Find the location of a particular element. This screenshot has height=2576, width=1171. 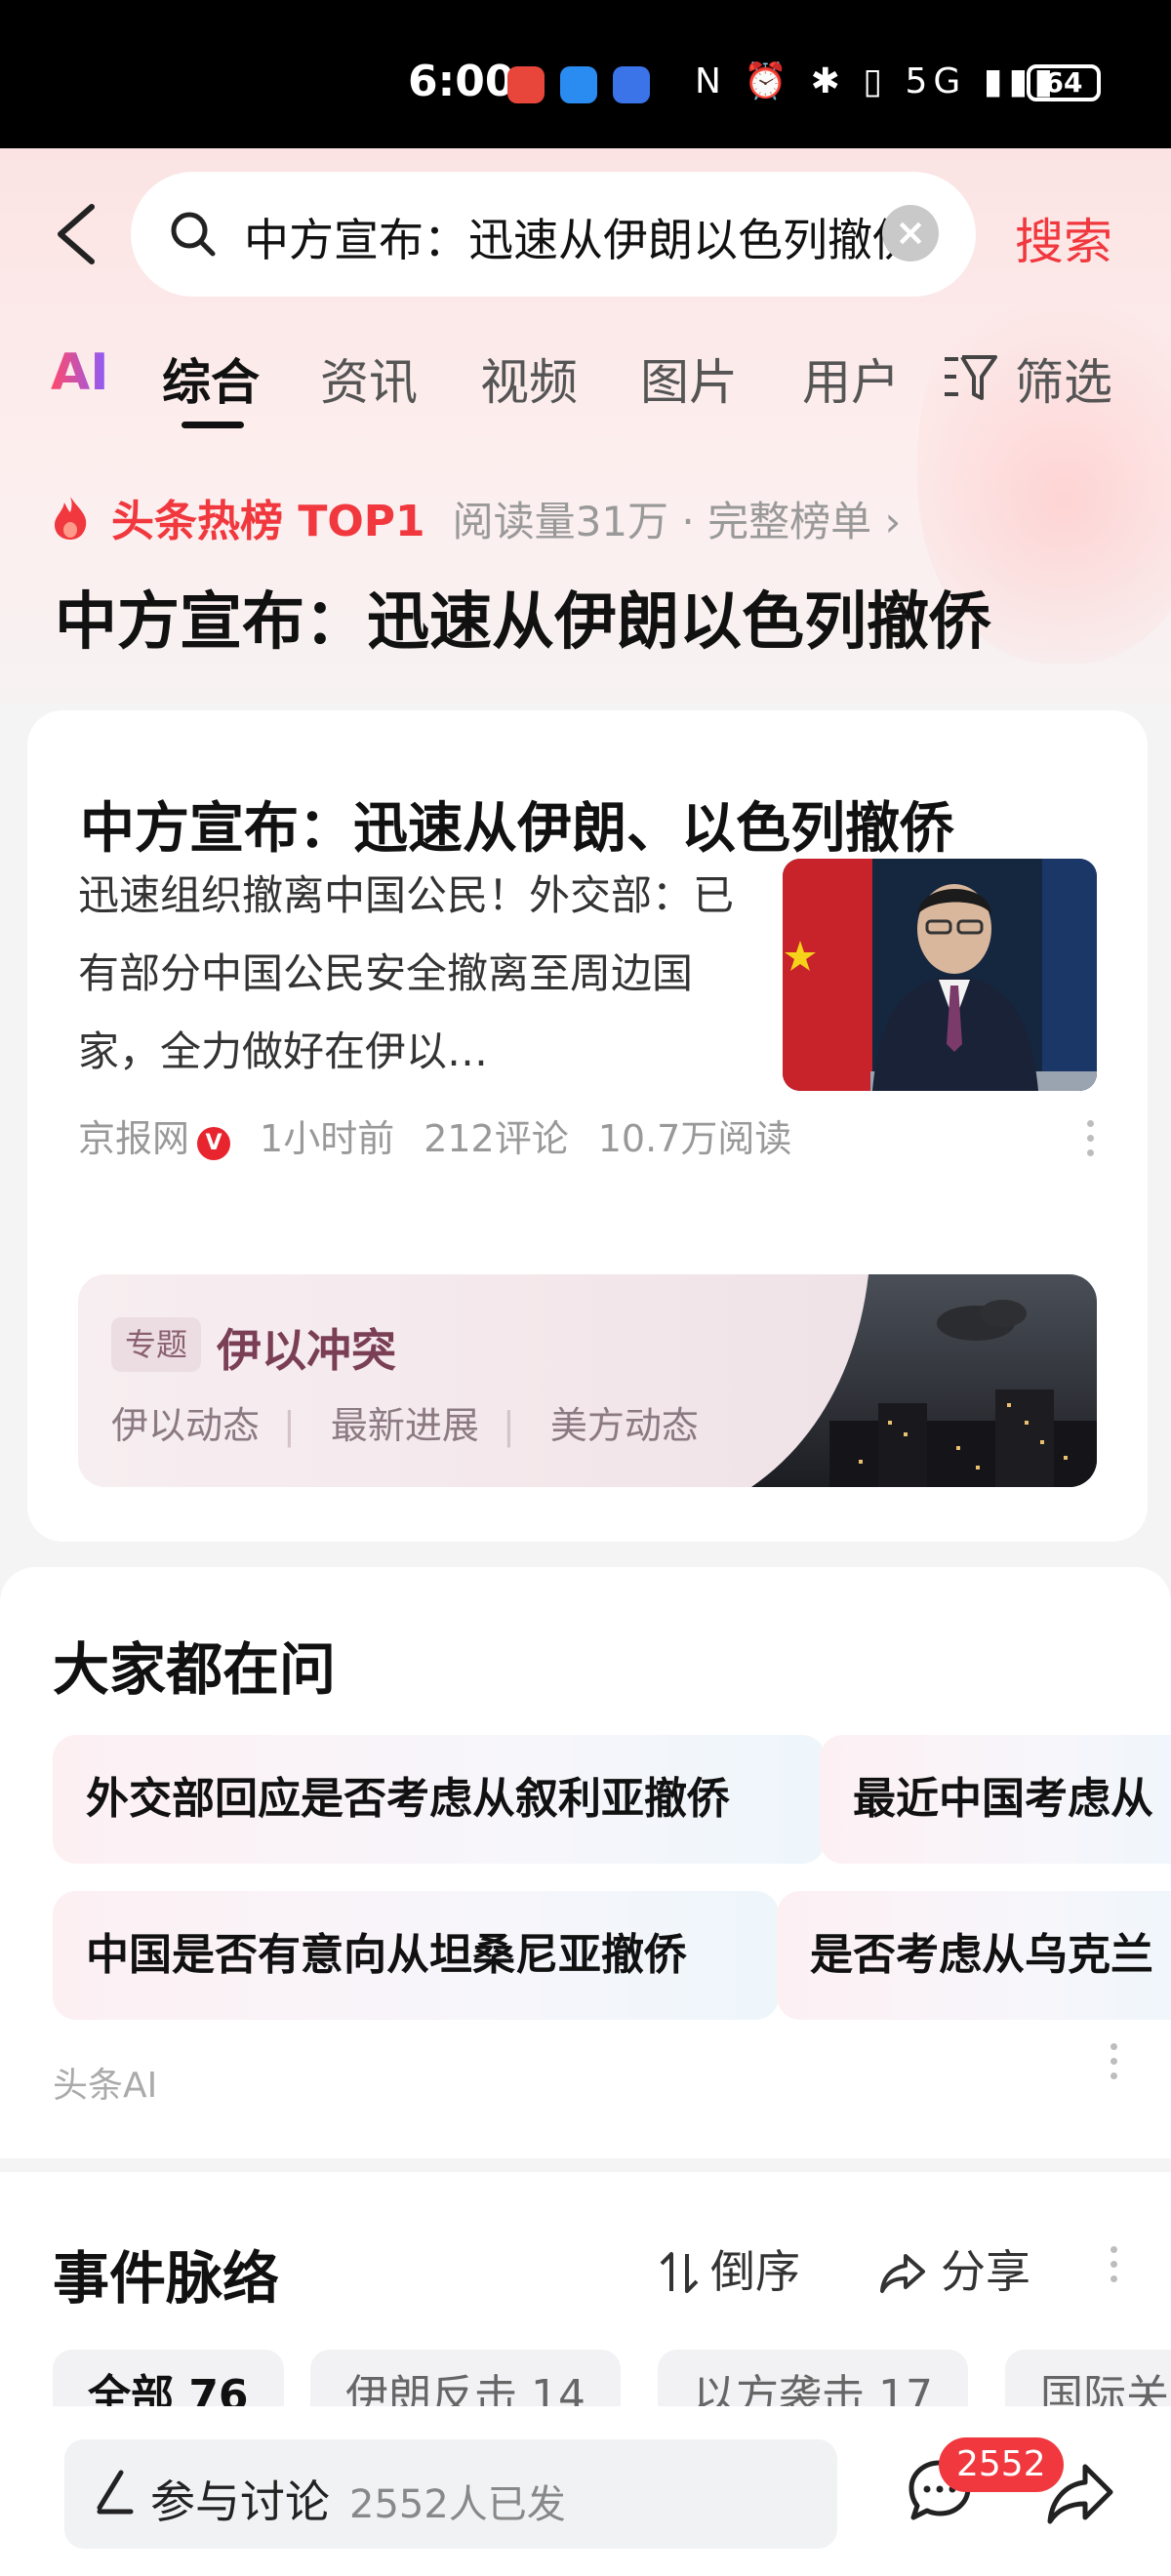

people-ask-title: 大家都在问 is located at coordinates (195, 1669).